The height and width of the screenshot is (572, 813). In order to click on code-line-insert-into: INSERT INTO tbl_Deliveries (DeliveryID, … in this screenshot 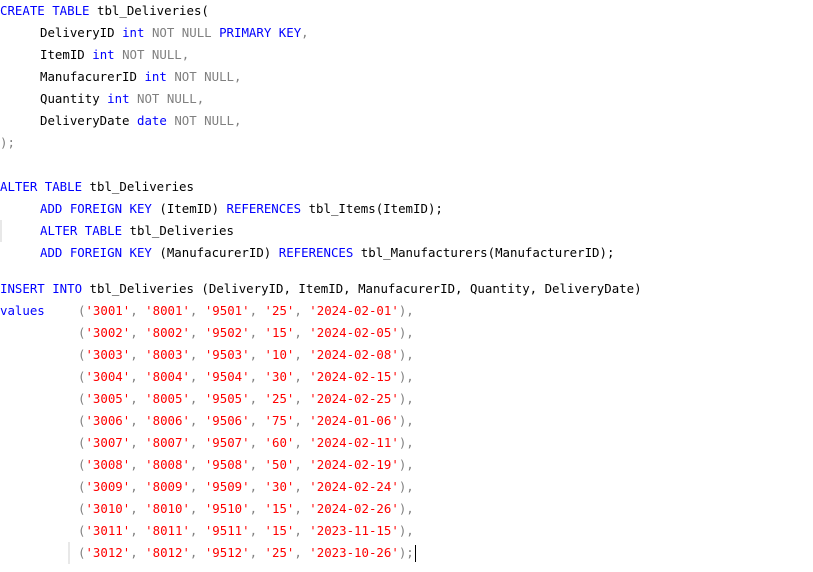, I will do `click(321, 289)`.